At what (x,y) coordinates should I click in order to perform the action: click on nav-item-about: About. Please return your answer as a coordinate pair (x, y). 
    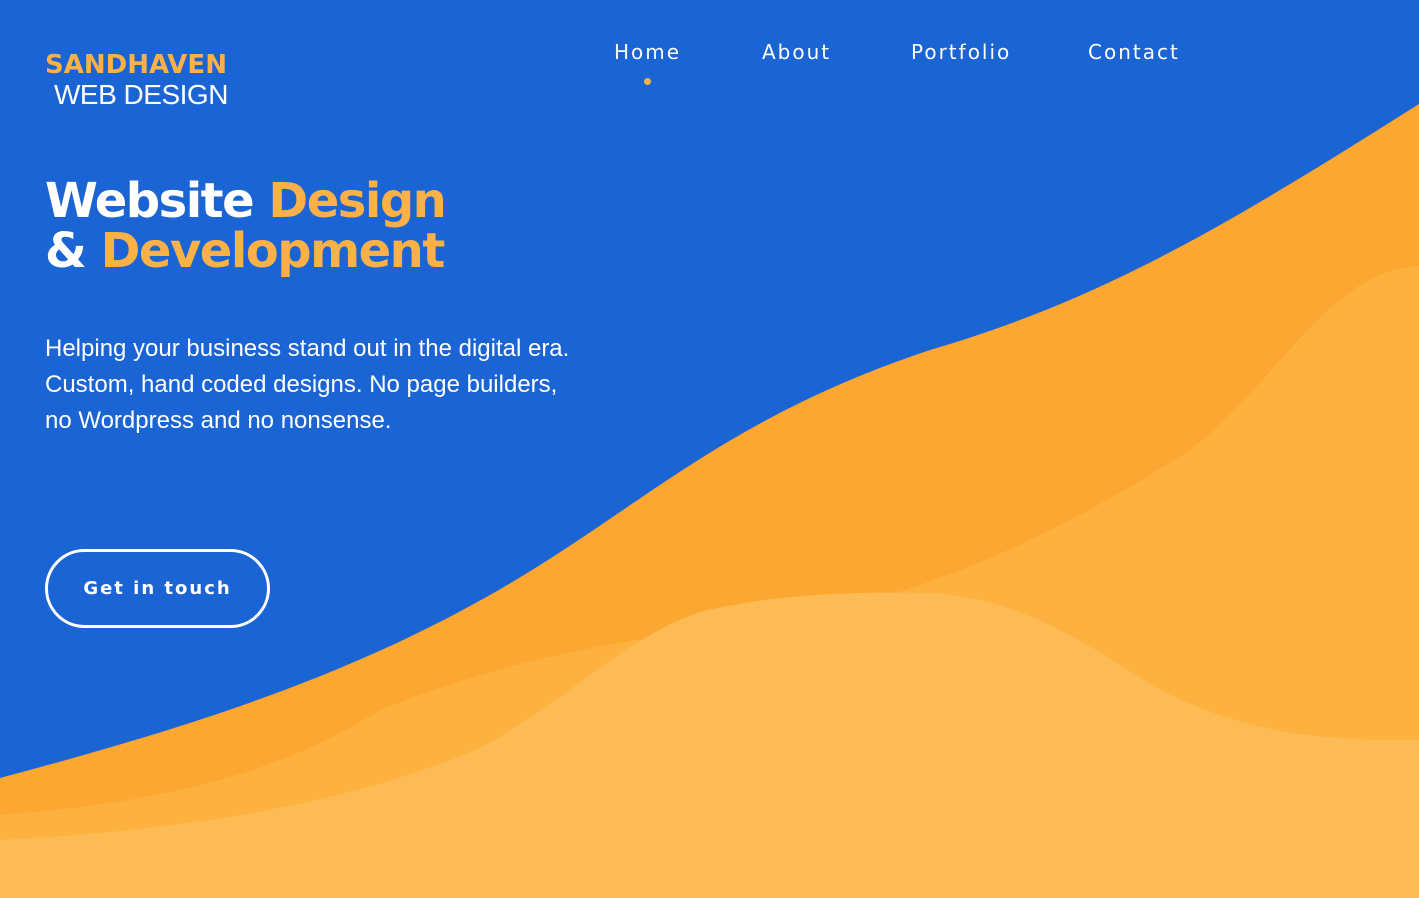
    Looking at the image, I should click on (796, 52).